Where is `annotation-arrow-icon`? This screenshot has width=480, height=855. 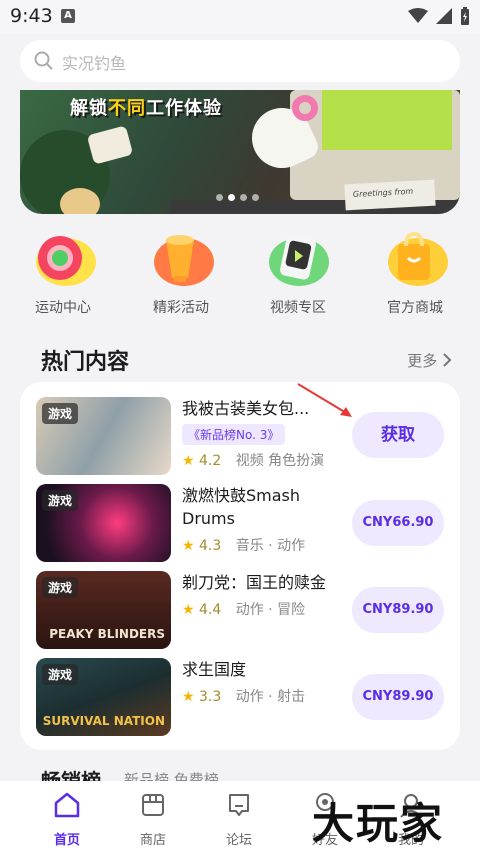 annotation-arrow-icon is located at coordinates (324, 400).